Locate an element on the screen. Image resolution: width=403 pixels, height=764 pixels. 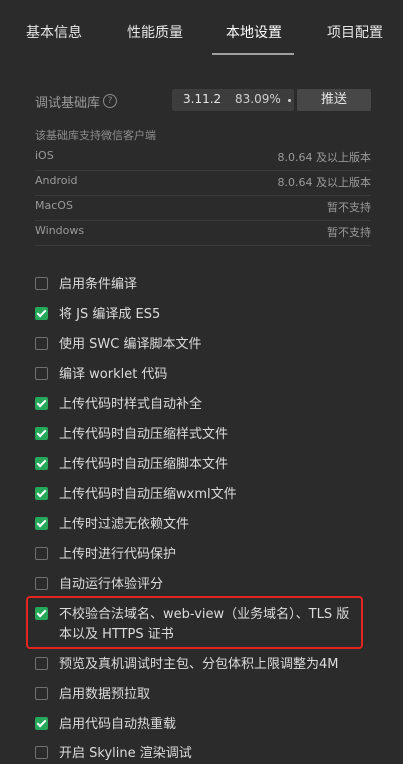
option-label: 上传代码时样式自动补全 is located at coordinates (131, 404).